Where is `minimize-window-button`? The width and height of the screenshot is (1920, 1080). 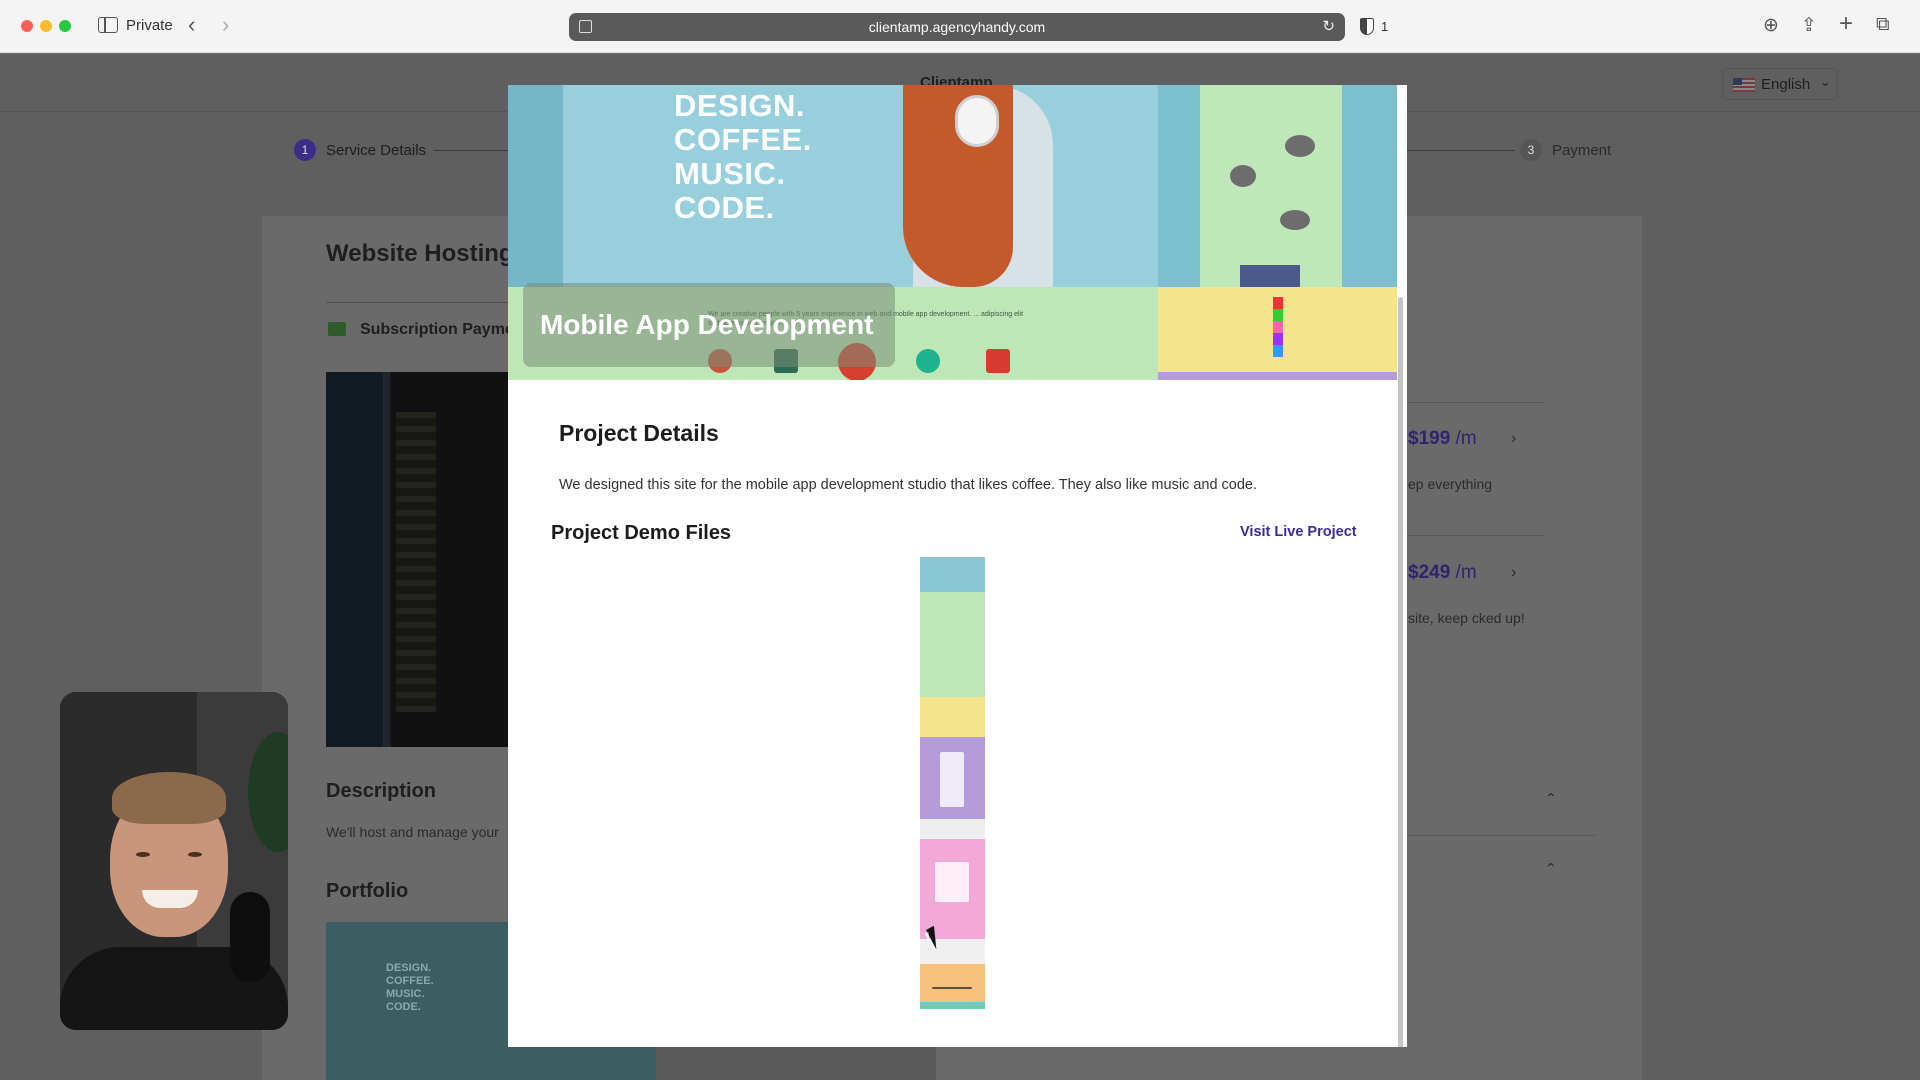 minimize-window-button is located at coordinates (46, 26).